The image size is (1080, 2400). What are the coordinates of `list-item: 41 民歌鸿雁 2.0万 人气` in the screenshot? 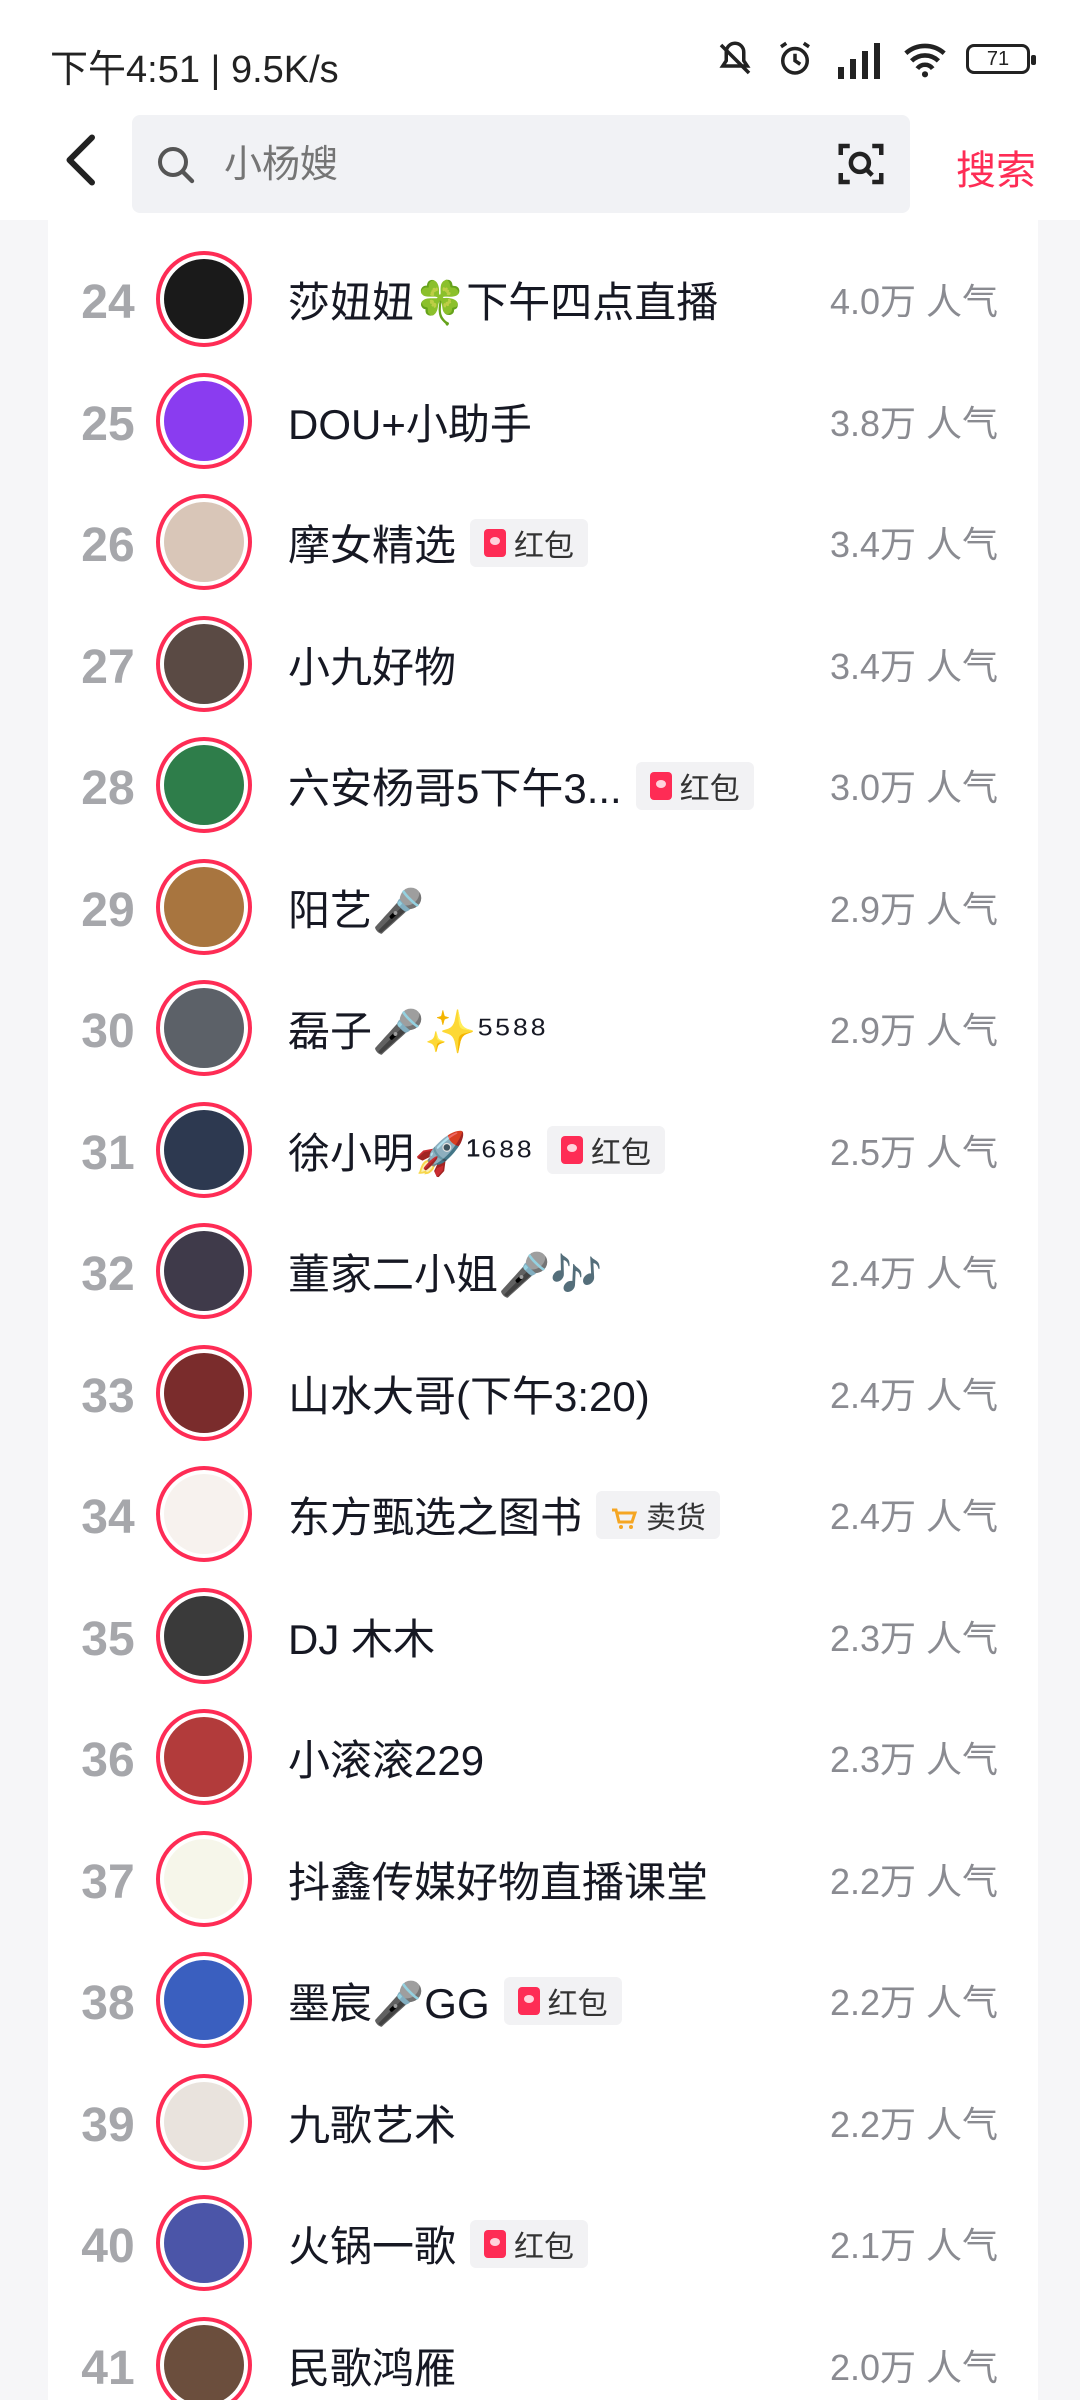 It's located at (543, 2352).